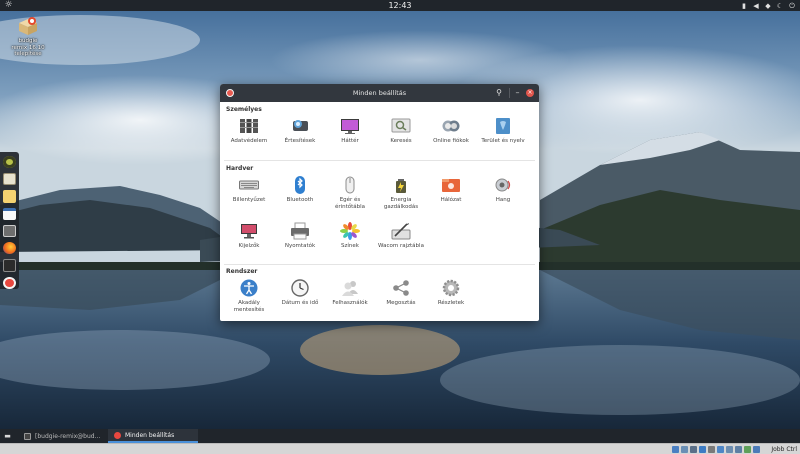 The height and width of the screenshot is (454, 800). What do you see at coordinates (675, 449) in the screenshot?
I see `hard-disk-icon` at bounding box center [675, 449].